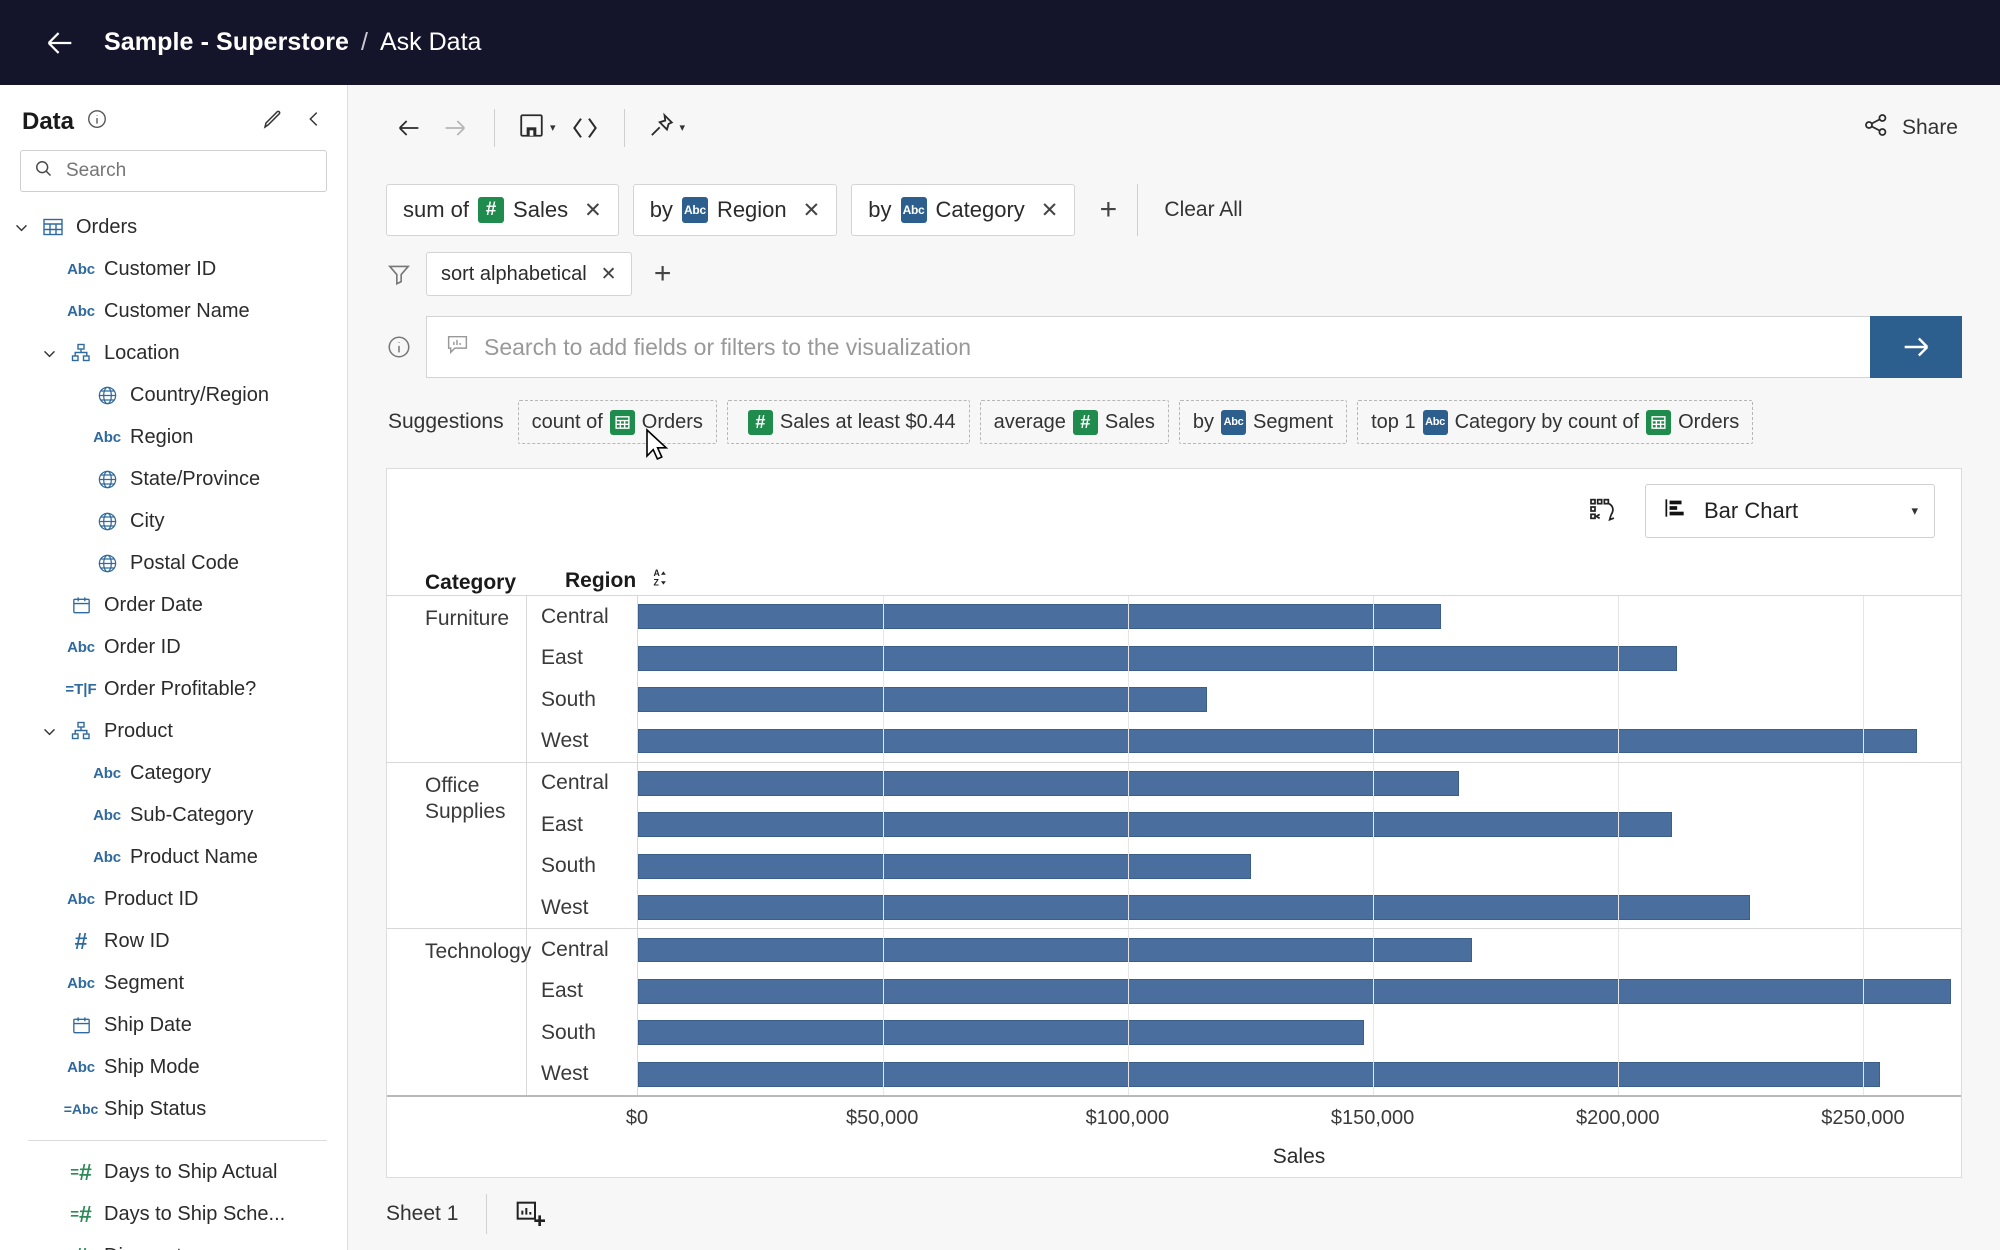 This screenshot has width=2000, height=1250. What do you see at coordinates (173, 773) in the screenshot?
I see `field-item-category: Abc Category` at bounding box center [173, 773].